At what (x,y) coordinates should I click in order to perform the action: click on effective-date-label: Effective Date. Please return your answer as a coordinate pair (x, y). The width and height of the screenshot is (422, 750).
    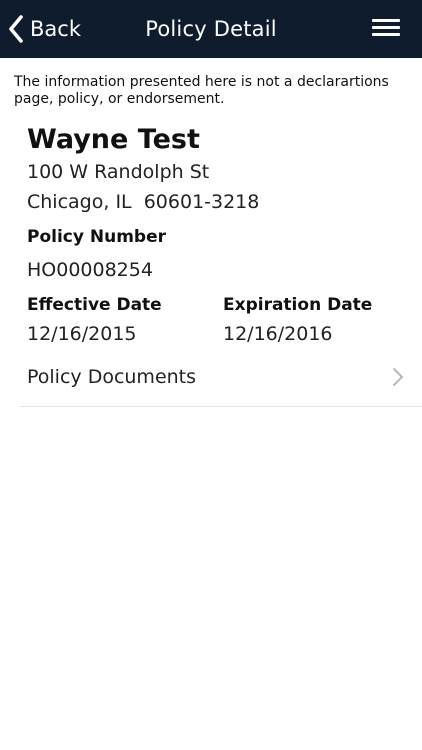
    Looking at the image, I should click on (94, 305).